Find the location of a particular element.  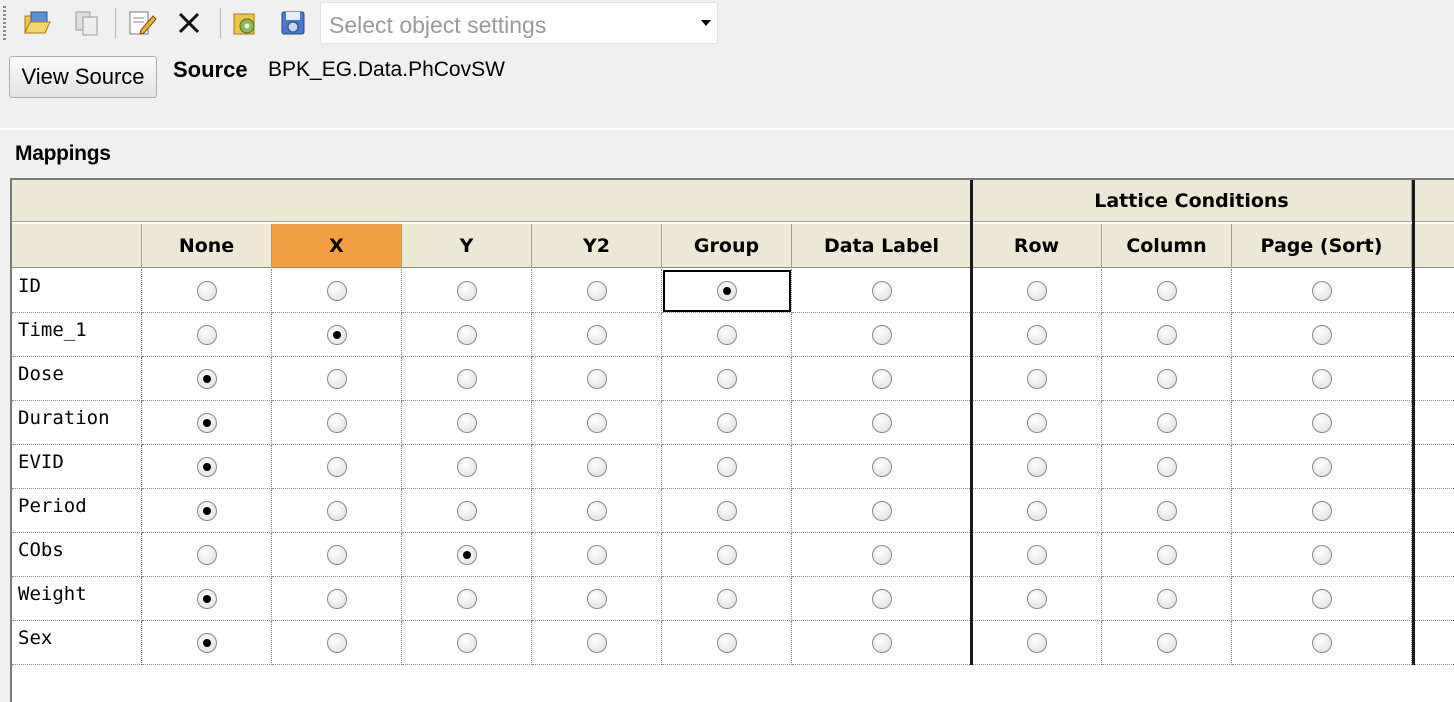

radio-cobs-y2 is located at coordinates (596, 554).